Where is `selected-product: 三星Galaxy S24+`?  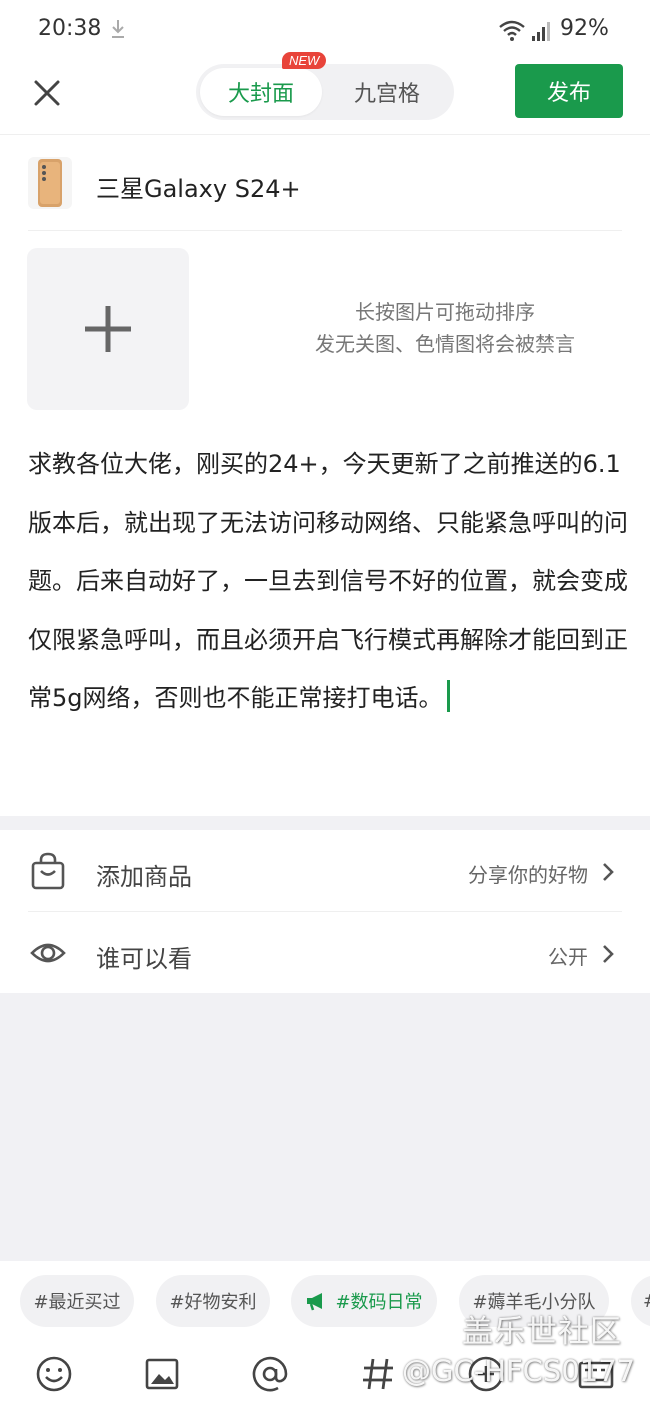
selected-product: 三星Galaxy S24+ is located at coordinates (325, 183).